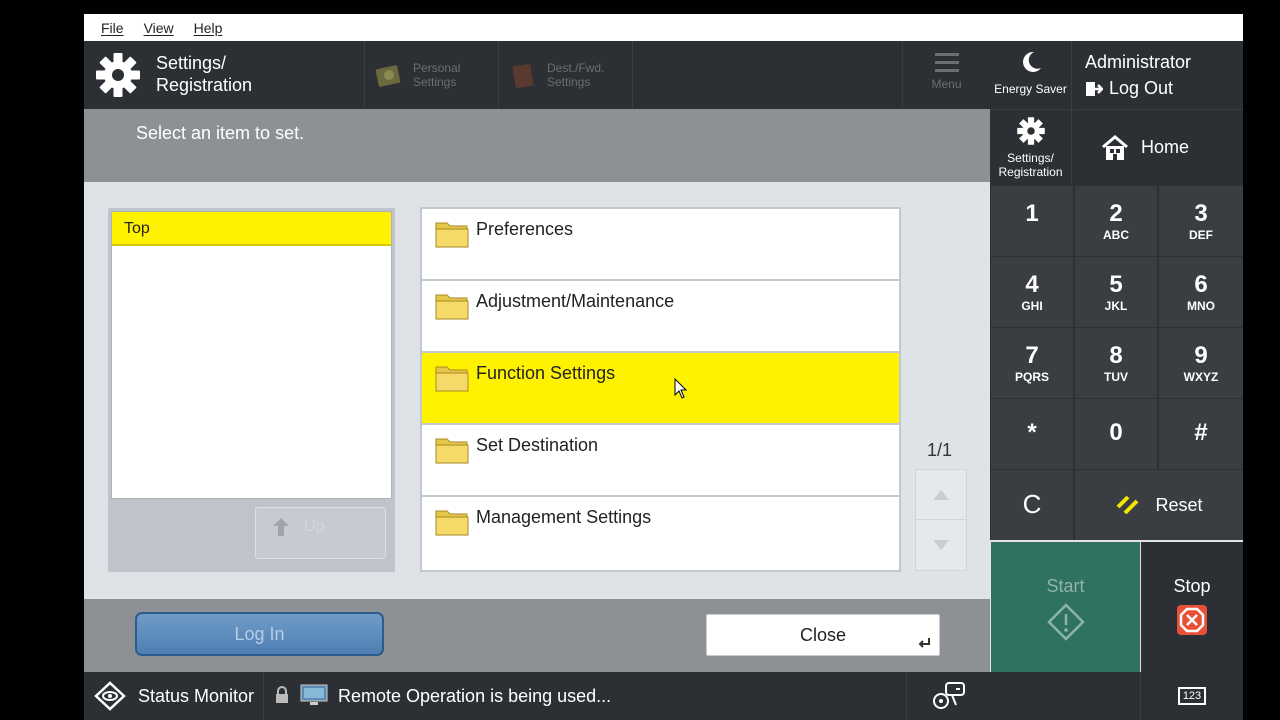 This screenshot has height=720, width=1280. What do you see at coordinates (1032, 505) in the screenshot?
I see `clear-button: C` at bounding box center [1032, 505].